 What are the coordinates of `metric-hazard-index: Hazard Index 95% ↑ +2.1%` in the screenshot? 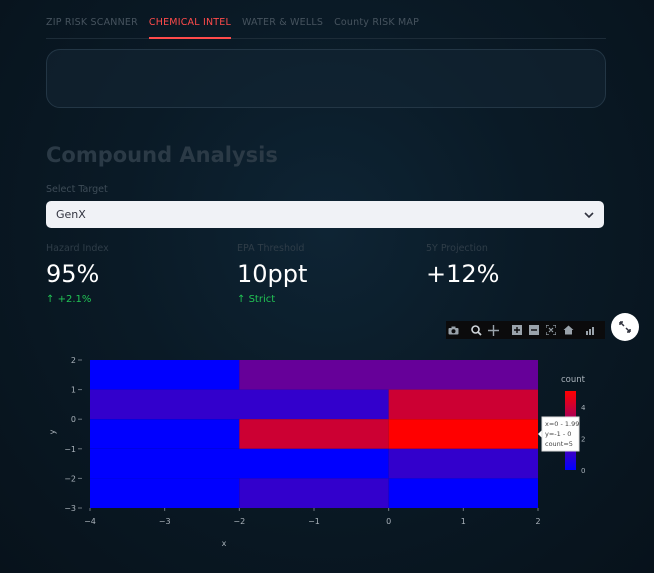 It's located at (77, 274).